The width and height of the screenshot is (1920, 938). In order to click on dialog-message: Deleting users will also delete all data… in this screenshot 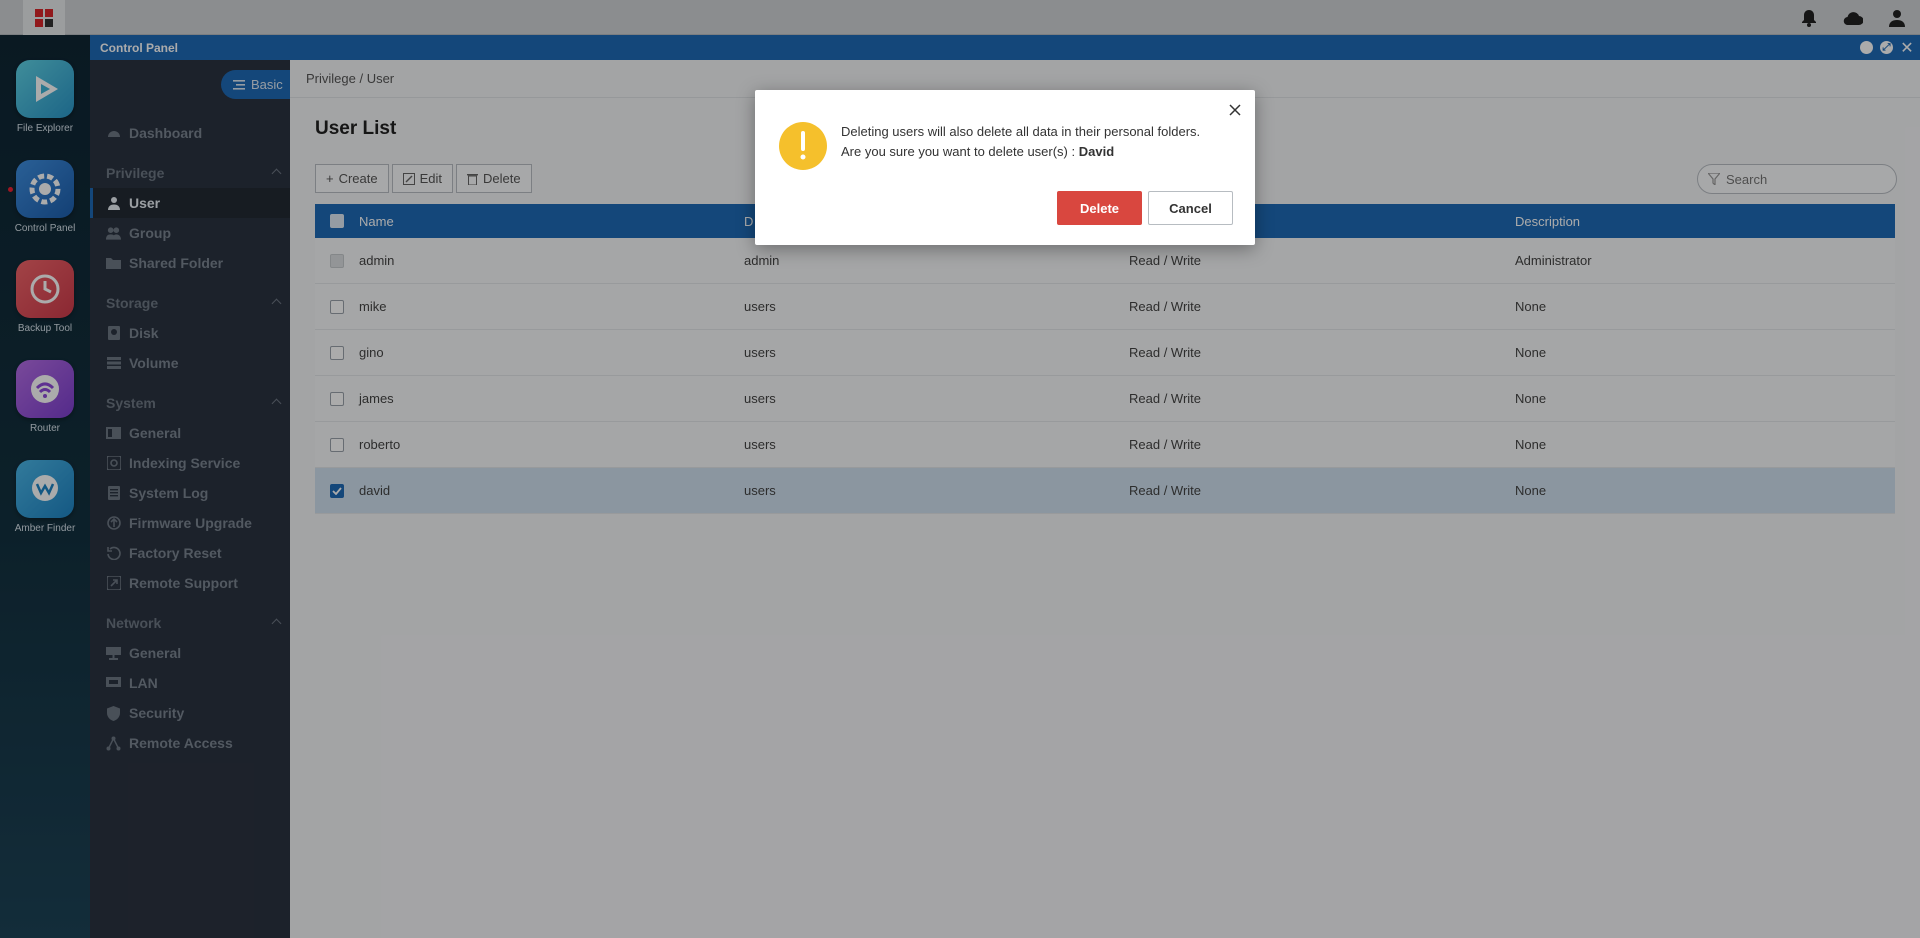, I will do `click(1026, 142)`.